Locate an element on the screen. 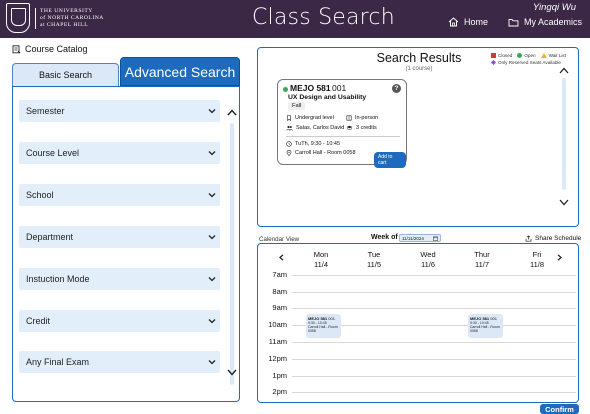 This screenshot has width=590, height=414. term-badge: Fall is located at coordinates (297, 106).